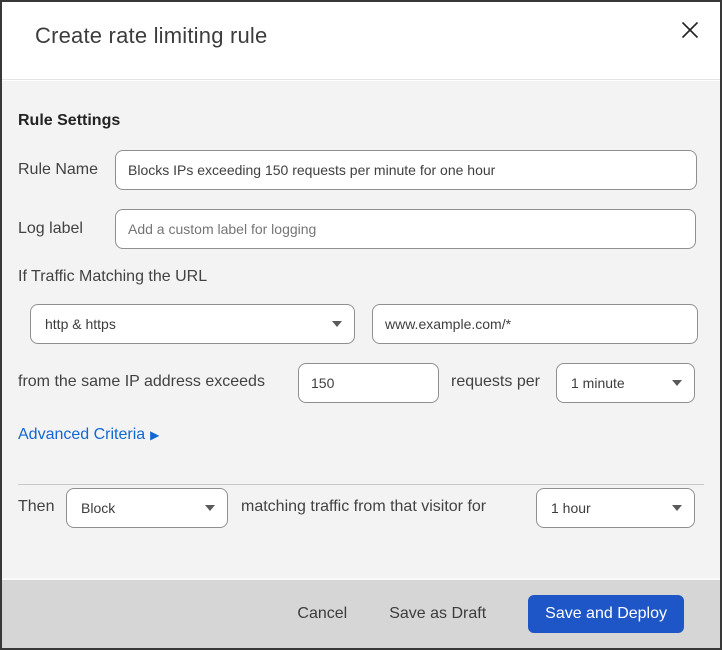 This screenshot has height=650, width=722. Describe the element at coordinates (361, 484) in the screenshot. I see `section-divider` at that location.